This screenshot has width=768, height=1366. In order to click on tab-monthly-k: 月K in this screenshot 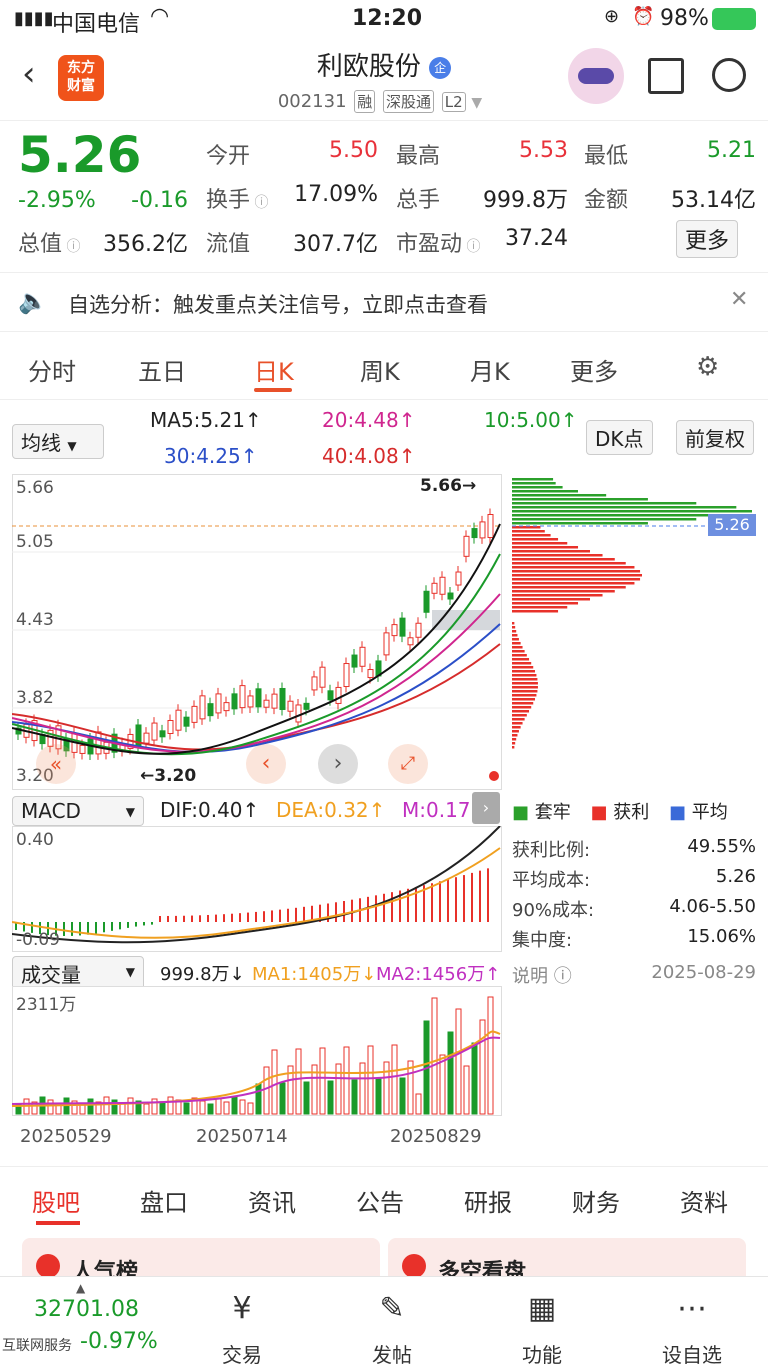, I will do `click(490, 369)`.